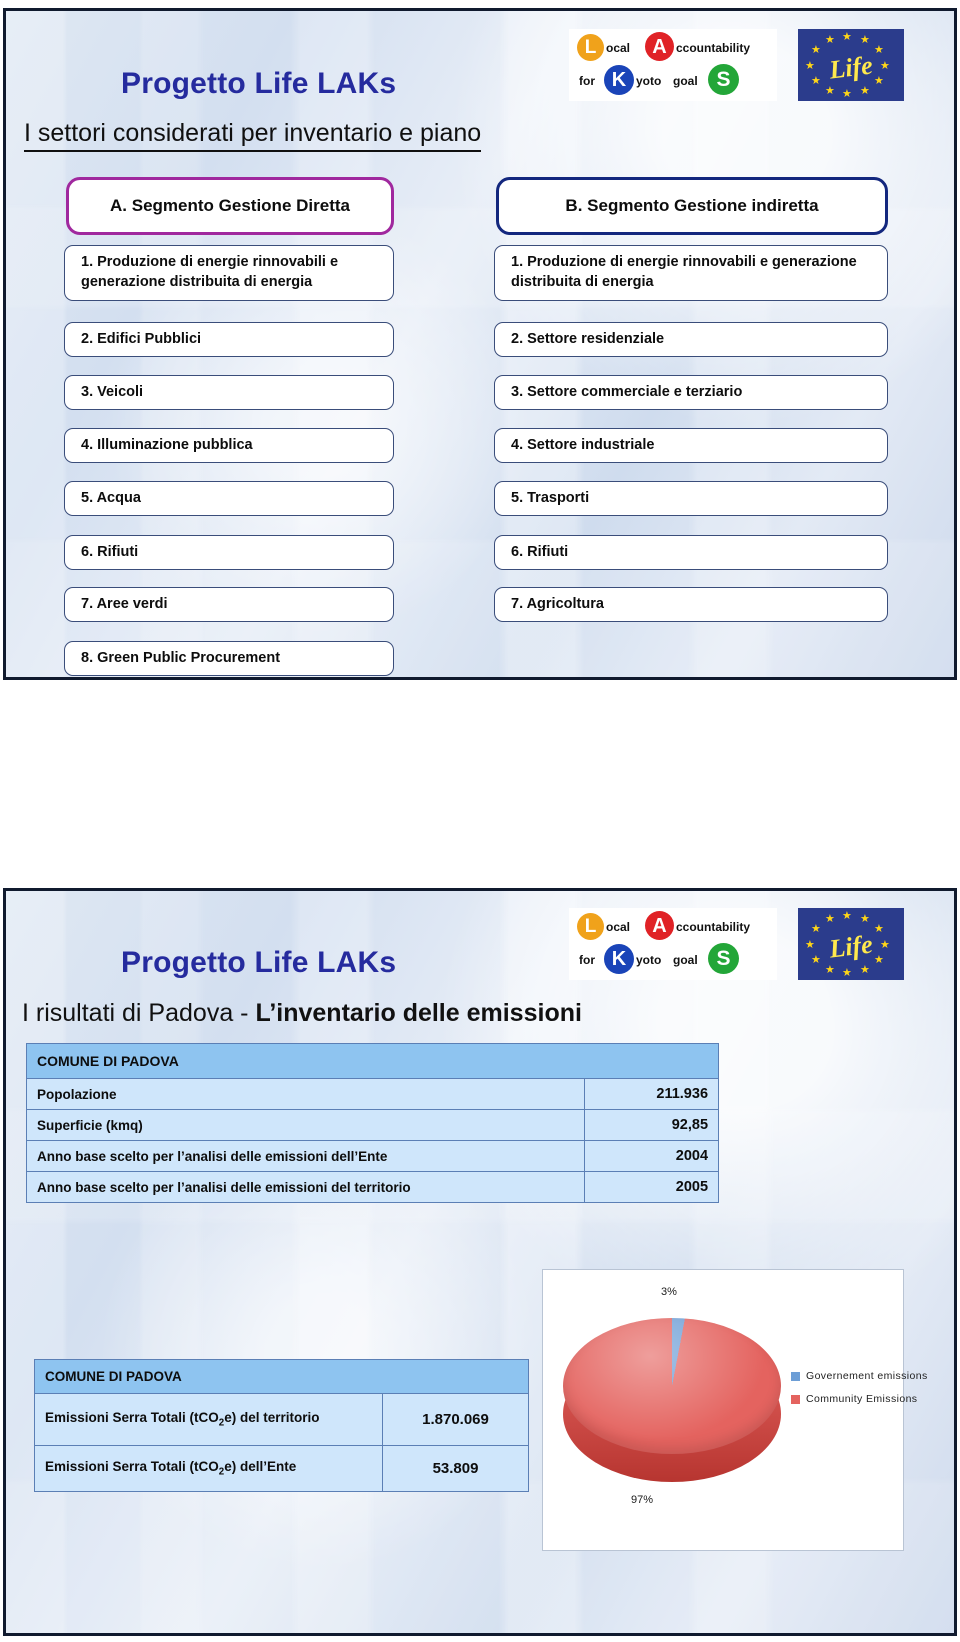 The width and height of the screenshot is (960, 1642). I want to click on pie-data-label-community: 97%, so click(642, 1500).